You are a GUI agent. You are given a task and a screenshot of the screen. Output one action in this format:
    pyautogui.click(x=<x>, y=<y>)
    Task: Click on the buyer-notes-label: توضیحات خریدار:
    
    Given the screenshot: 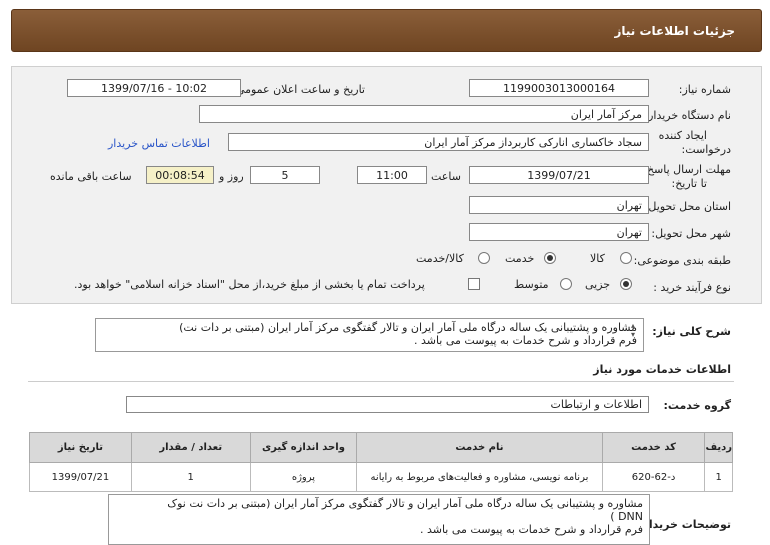 What is the action you would take?
    pyautogui.click(x=684, y=524)
    